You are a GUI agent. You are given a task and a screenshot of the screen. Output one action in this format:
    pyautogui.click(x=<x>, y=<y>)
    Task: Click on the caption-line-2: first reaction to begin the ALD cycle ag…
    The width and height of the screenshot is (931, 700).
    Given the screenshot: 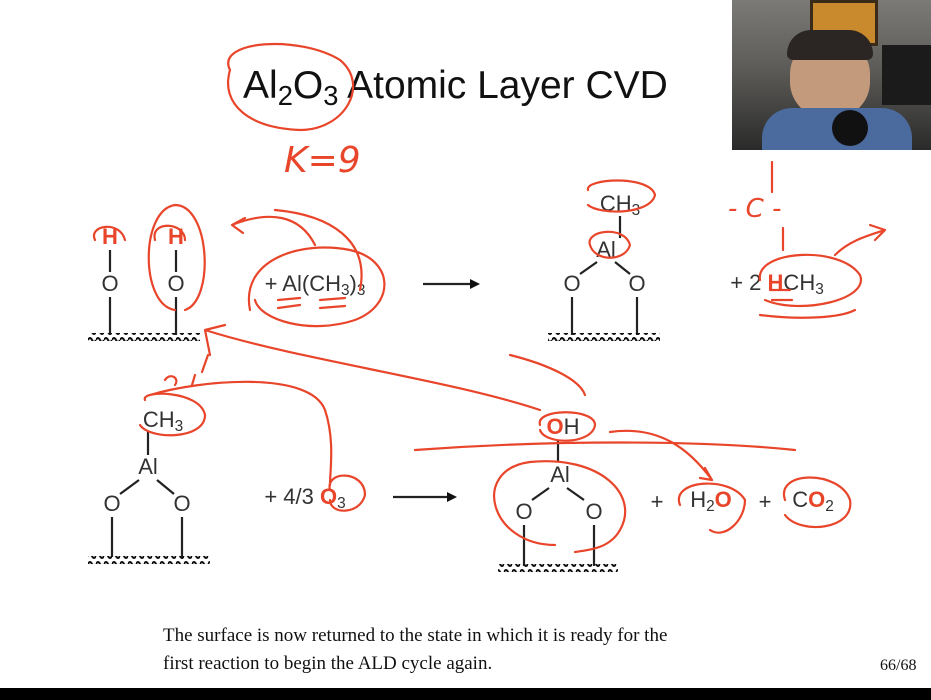 What is the action you would take?
    pyautogui.click(x=328, y=663)
    